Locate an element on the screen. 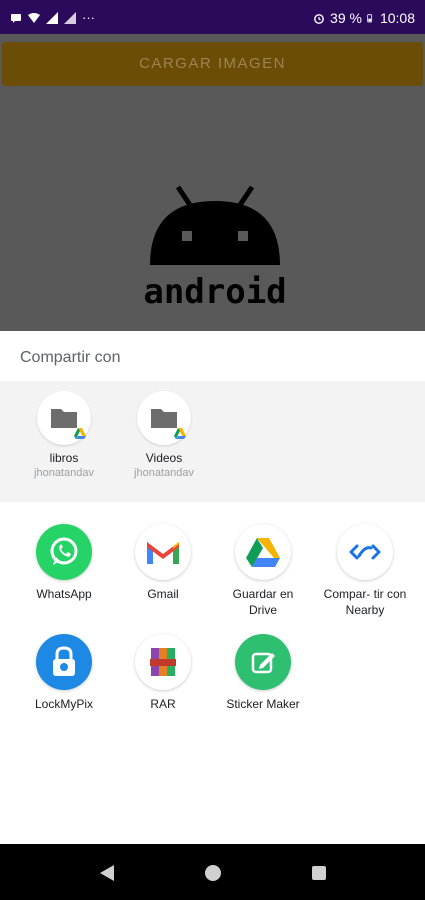  clock: 10:08 is located at coordinates (397, 18).